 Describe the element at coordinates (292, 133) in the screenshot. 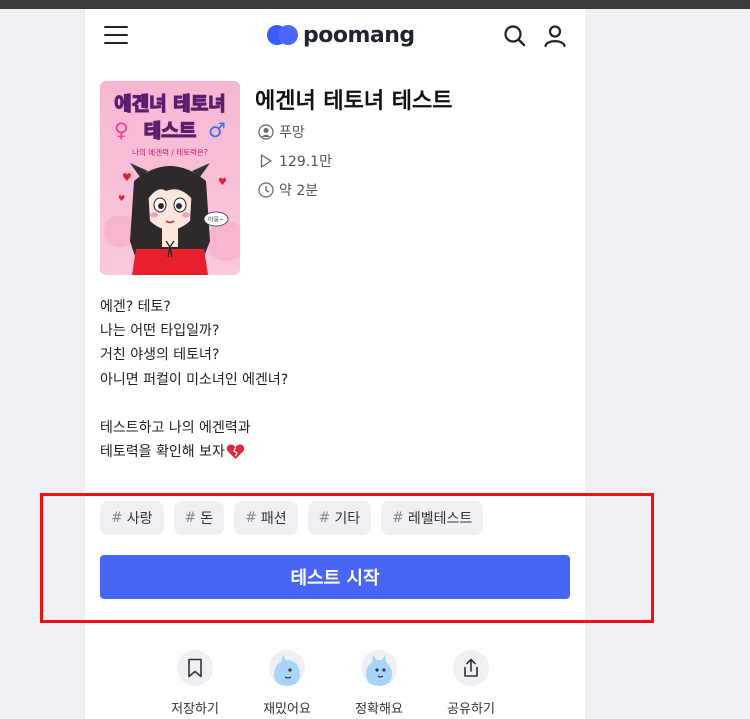

I see `author-name: 푸망` at that location.